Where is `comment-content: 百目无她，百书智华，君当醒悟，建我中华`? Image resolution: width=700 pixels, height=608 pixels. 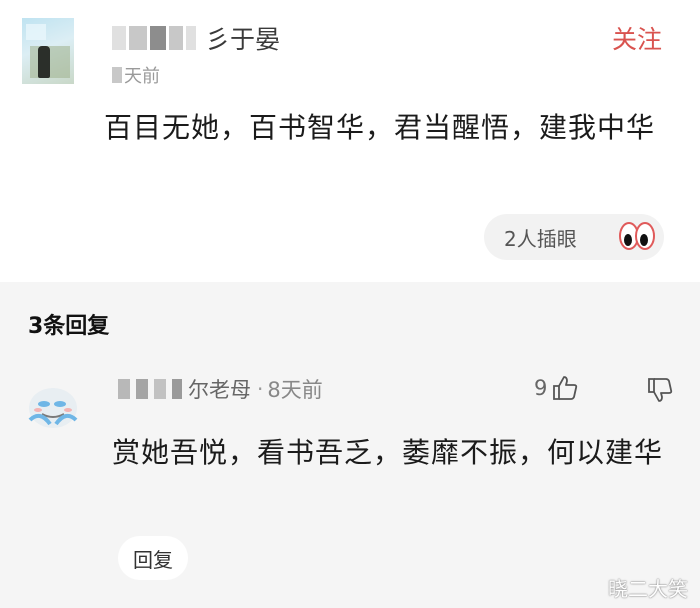
comment-content: 百目无她，百书智华，君当醒悟，建我中华 is located at coordinates (380, 127).